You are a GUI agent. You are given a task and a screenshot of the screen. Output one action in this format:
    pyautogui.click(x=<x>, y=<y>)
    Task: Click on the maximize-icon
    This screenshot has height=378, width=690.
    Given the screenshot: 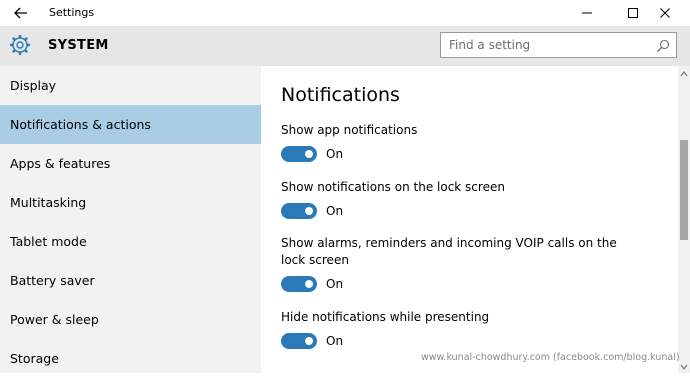 What is the action you would take?
    pyautogui.click(x=633, y=13)
    